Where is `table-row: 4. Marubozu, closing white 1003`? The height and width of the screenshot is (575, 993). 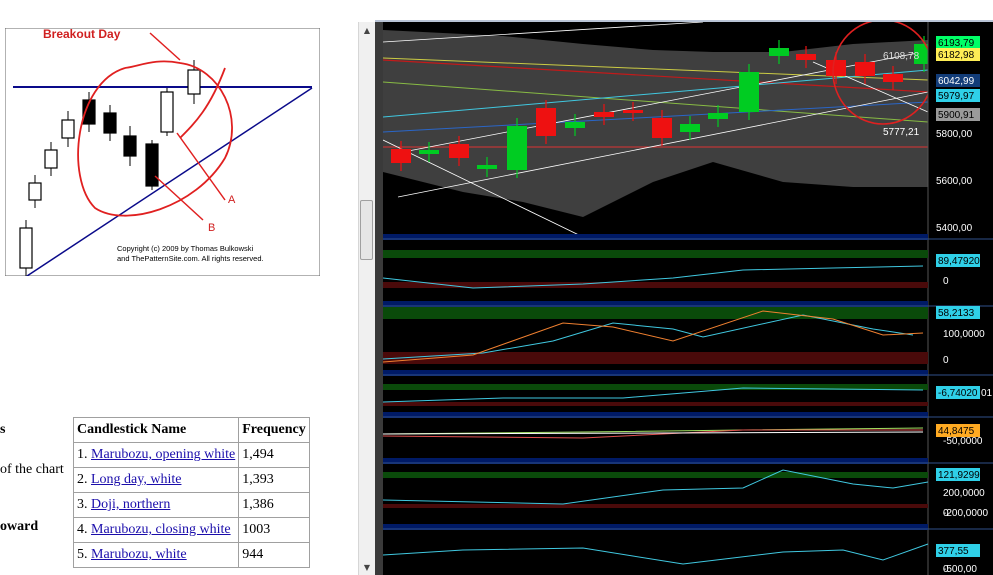
table-row: 4. Marubozu, closing white 1003 is located at coordinates (191, 530).